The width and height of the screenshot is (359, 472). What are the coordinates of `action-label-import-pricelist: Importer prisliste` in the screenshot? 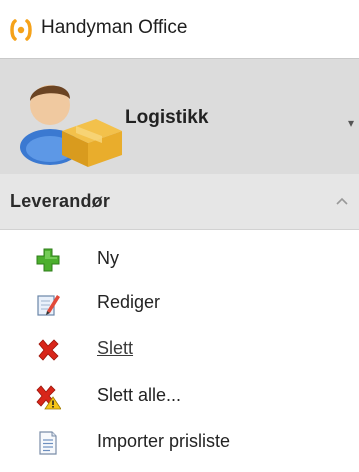 It's located at (164, 441).